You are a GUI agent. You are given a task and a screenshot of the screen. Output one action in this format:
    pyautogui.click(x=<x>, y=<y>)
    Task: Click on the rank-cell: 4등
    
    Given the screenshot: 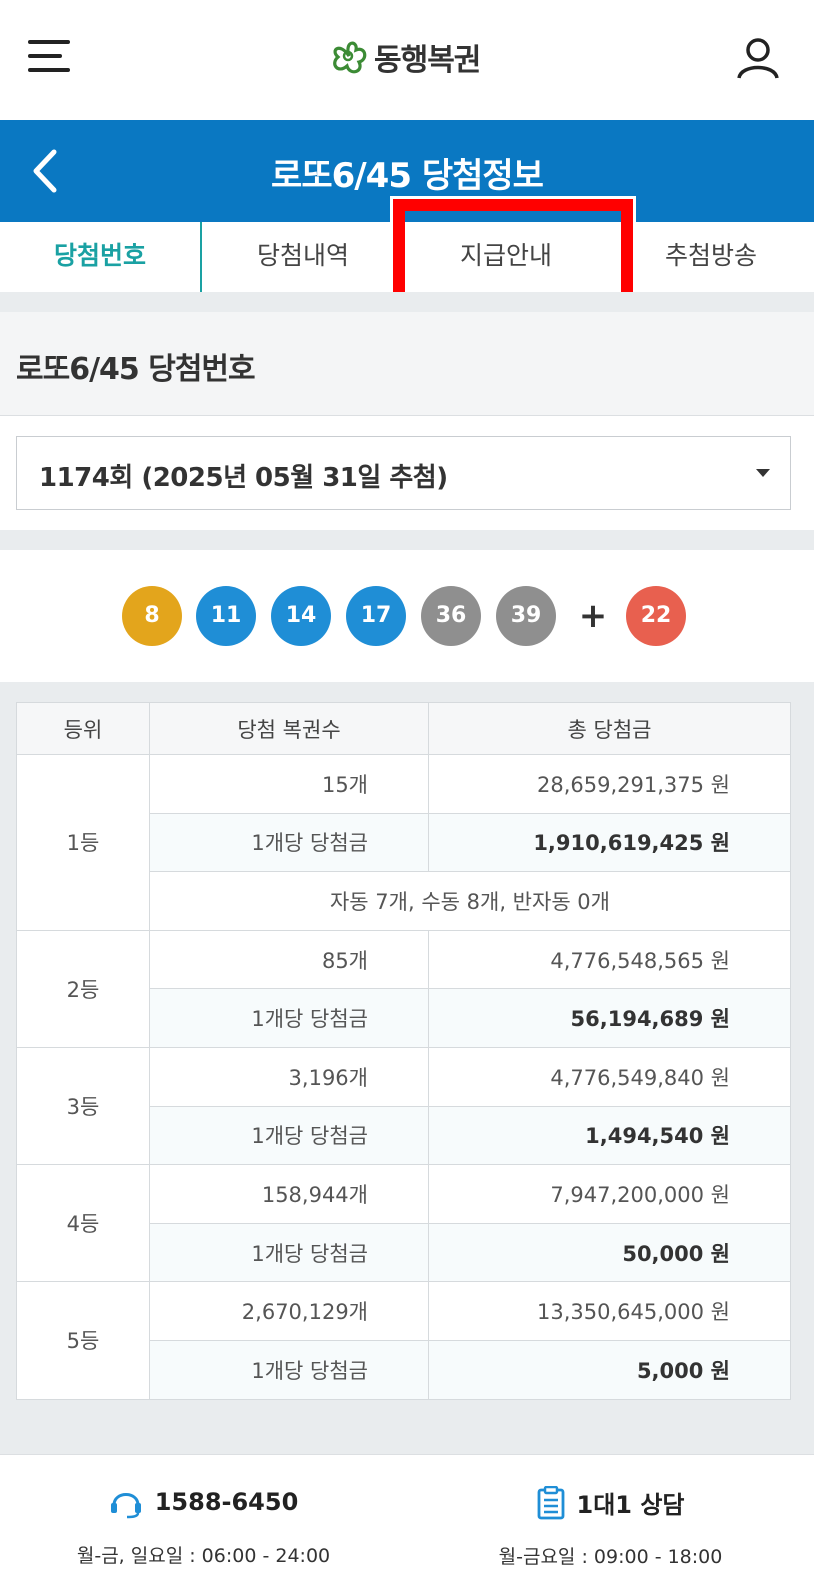 What is the action you would take?
    pyautogui.click(x=83, y=1223)
    